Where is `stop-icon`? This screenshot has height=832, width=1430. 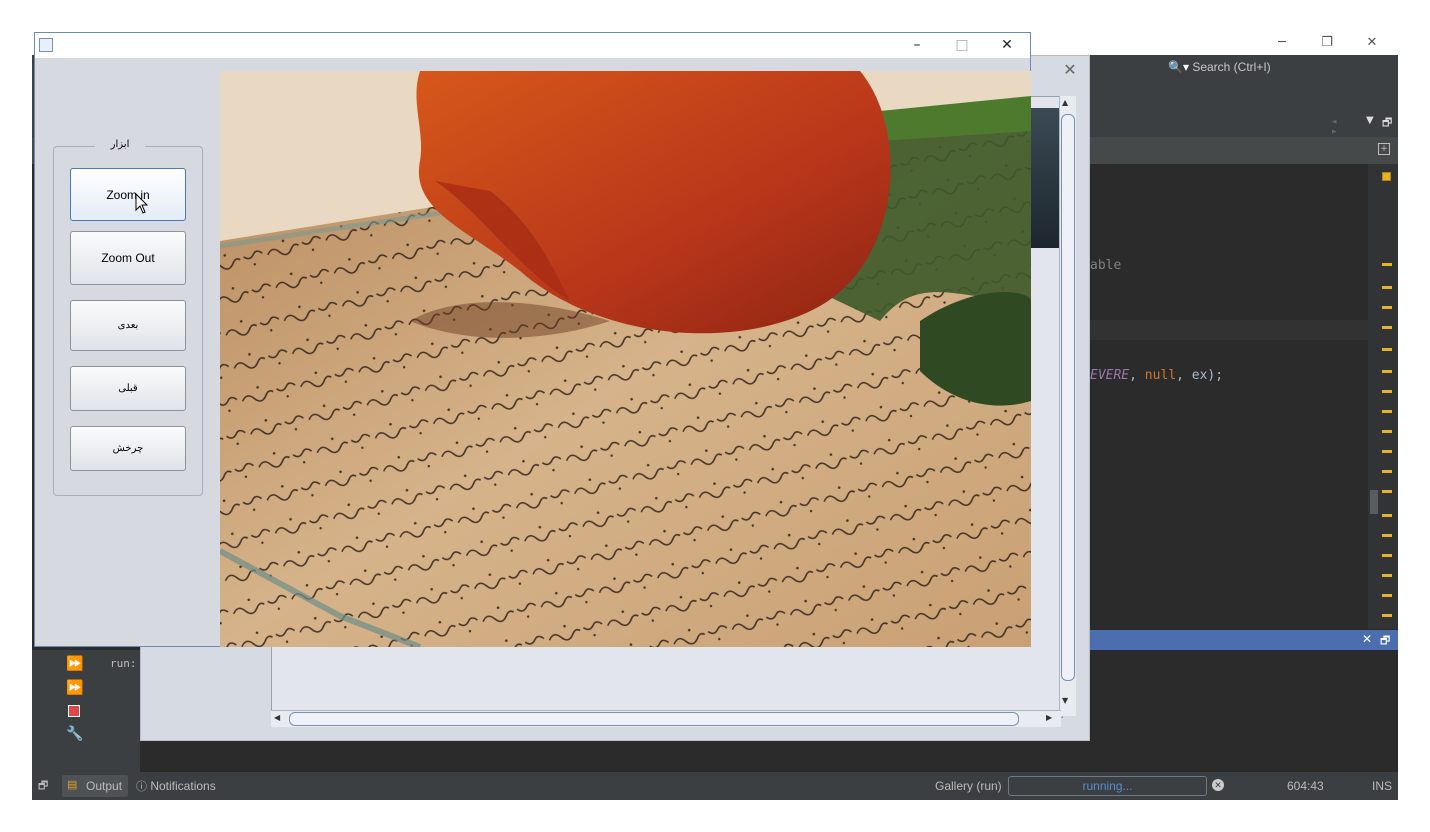 stop-icon is located at coordinates (74, 711).